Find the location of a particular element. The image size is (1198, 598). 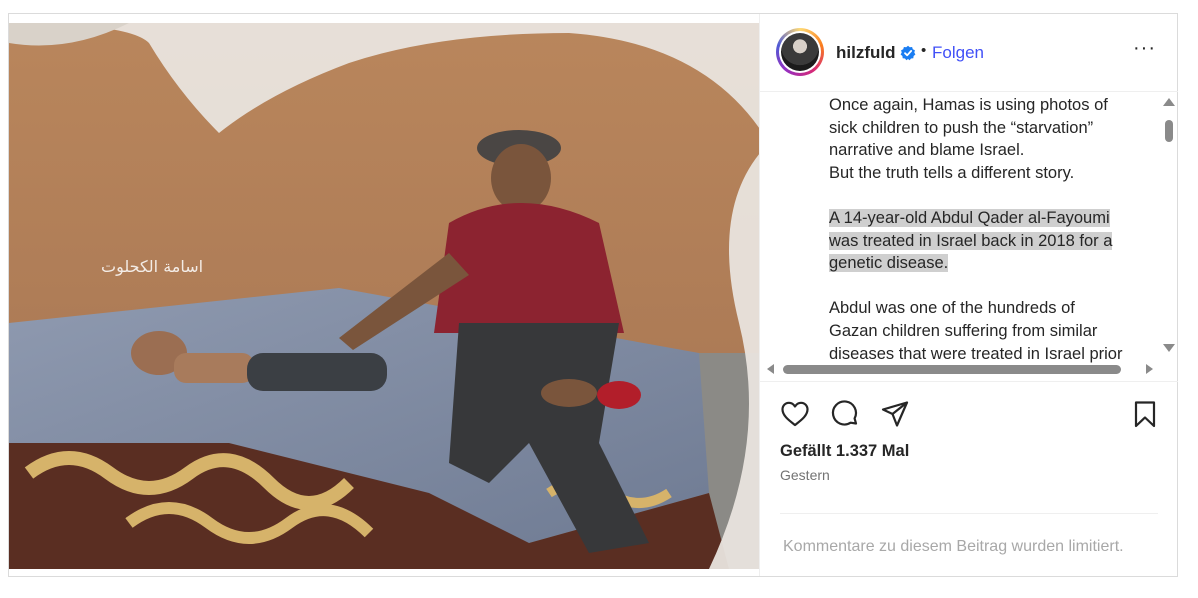

username-link: hilzfuld is located at coordinates (865, 53).